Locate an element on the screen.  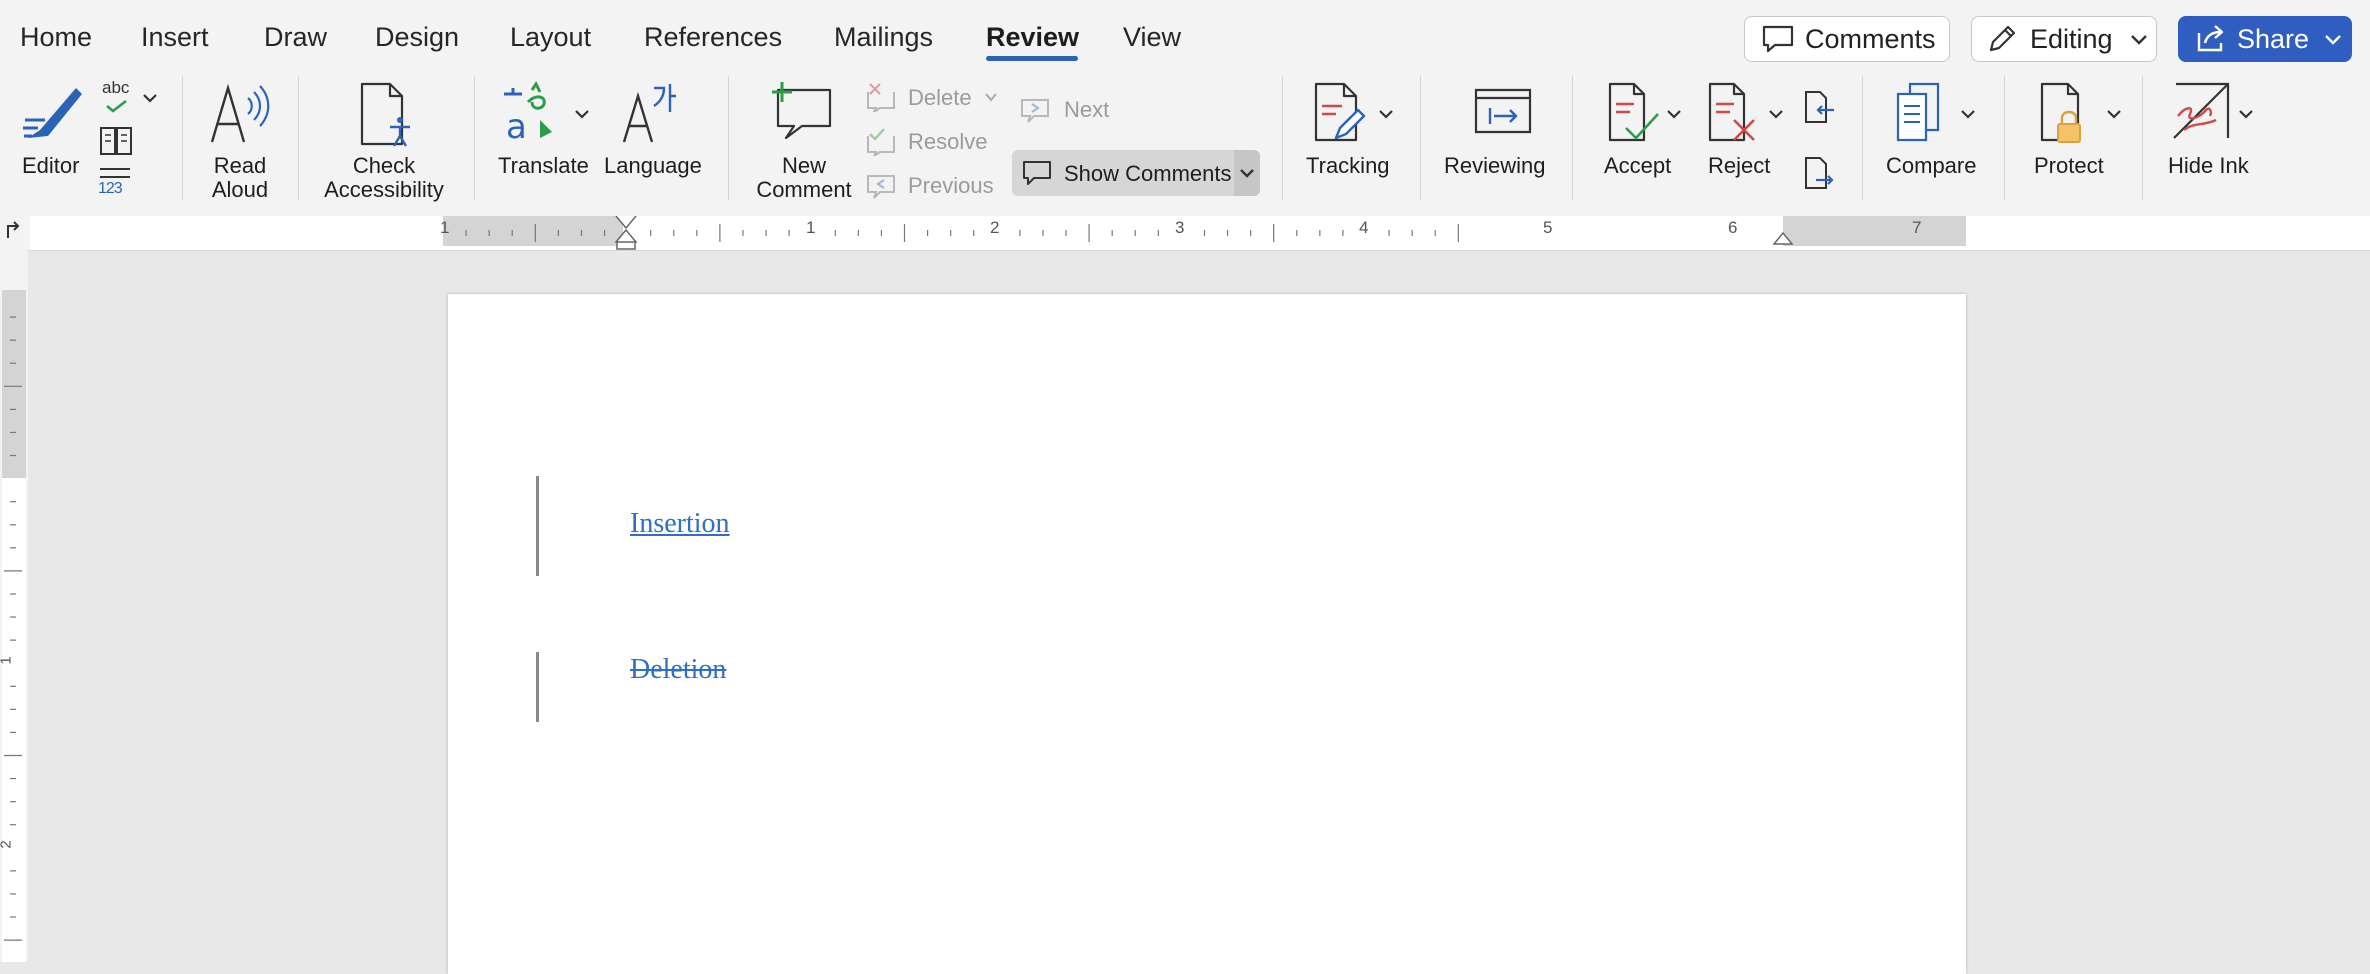
active-tab-indicator is located at coordinates (1032, 58).